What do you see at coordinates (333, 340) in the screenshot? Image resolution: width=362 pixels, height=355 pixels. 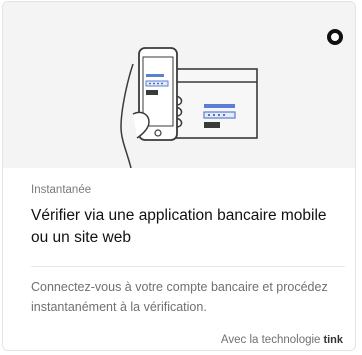 I see `provider-logo: tink` at bounding box center [333, 340].